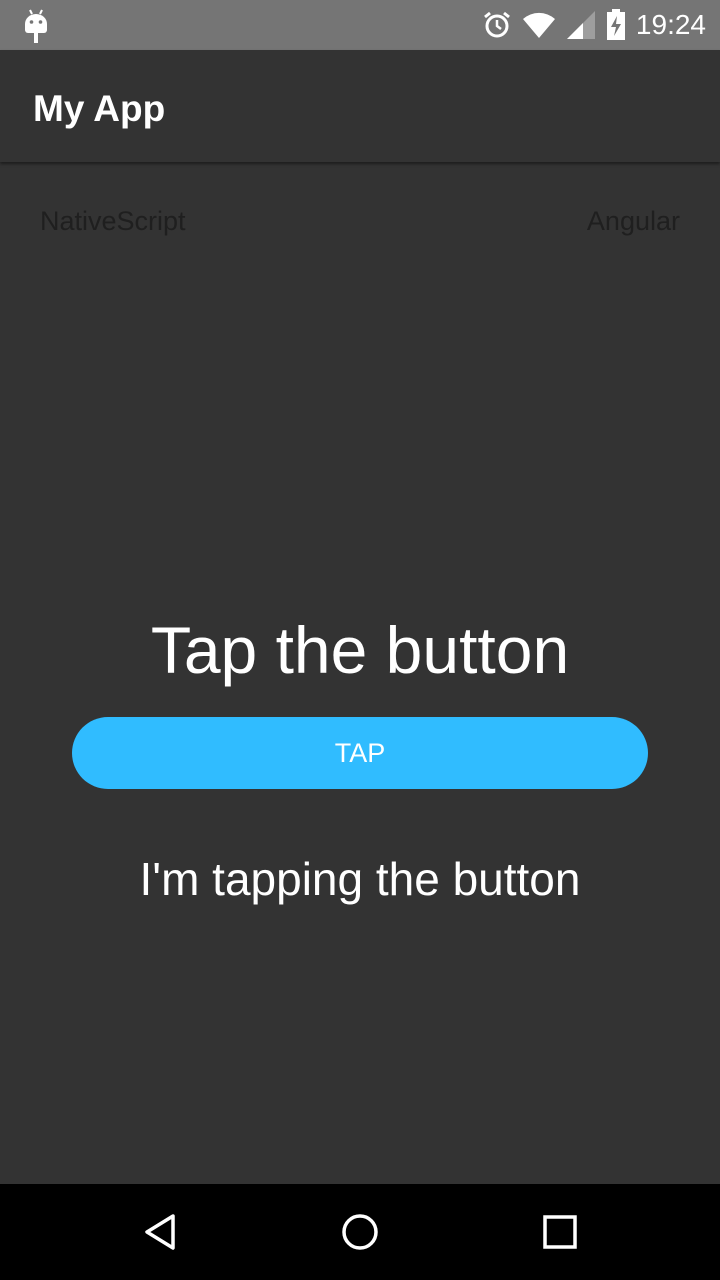  I want to click on action-bar: My App, so click(360, 106).